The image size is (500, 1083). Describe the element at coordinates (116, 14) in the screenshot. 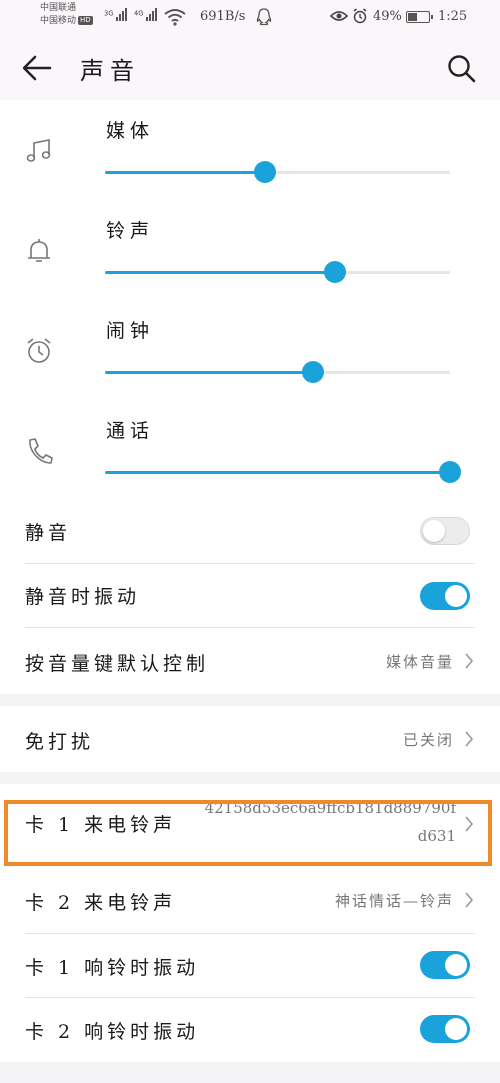

I see `signal-1-icon: 3G` at that location.